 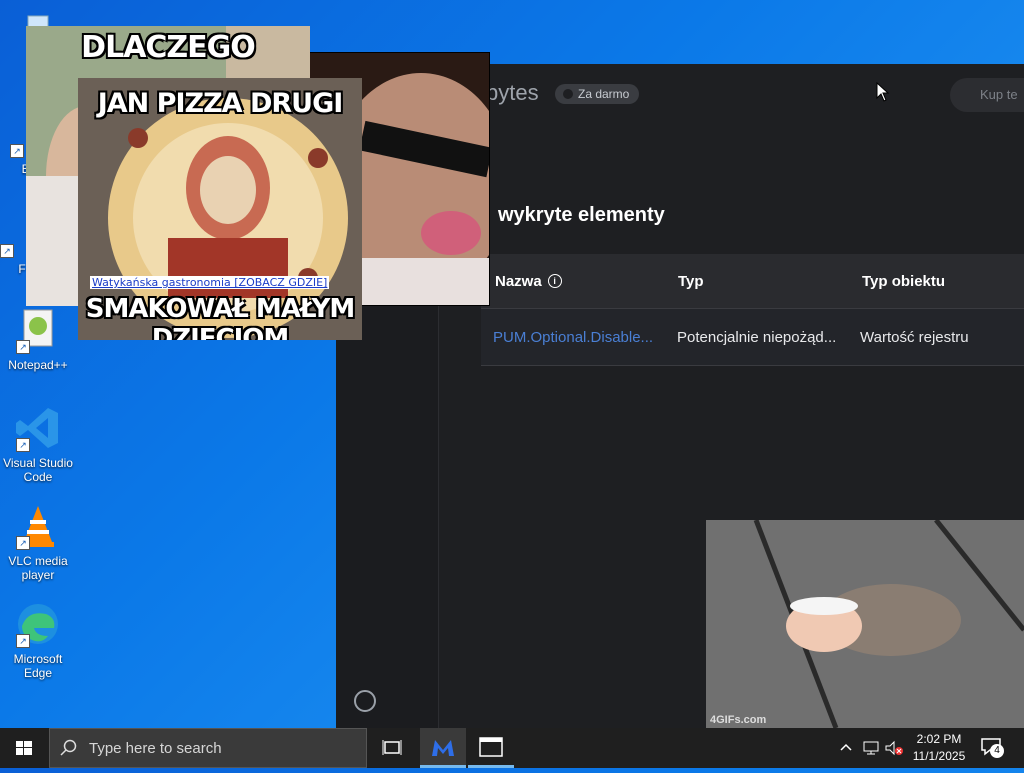 I want to click on info-icon: i, so click(x=554, y=281).